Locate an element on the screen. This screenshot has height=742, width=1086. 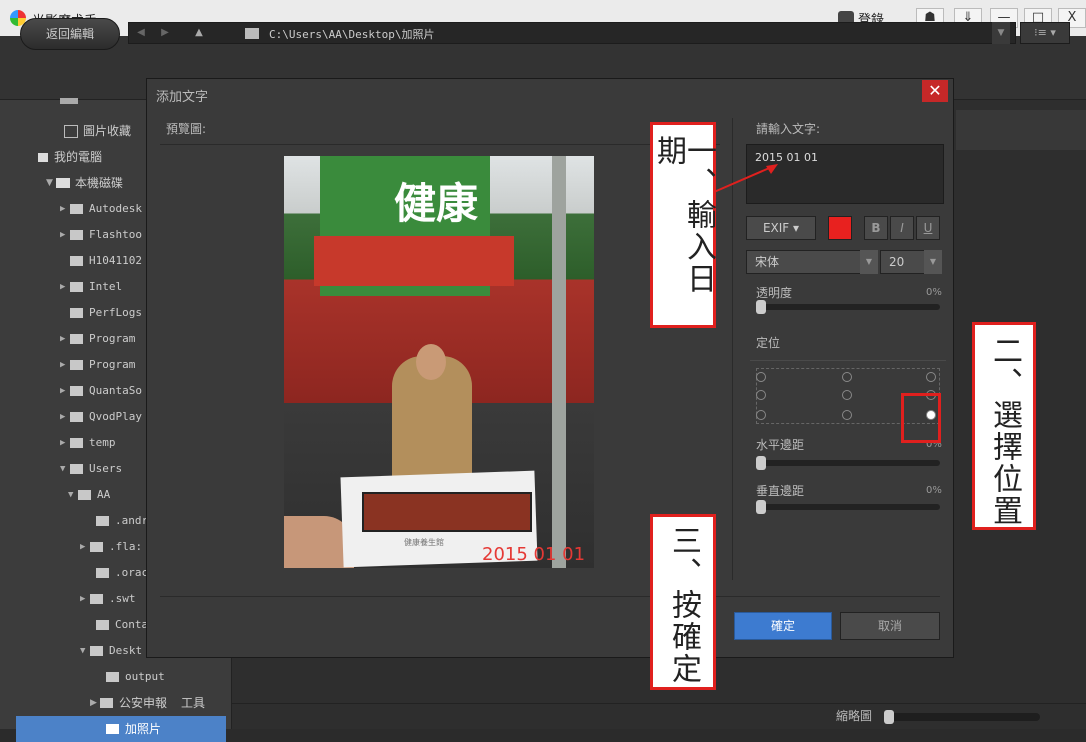
position-middle-center-radio is located at coordinates (847, 395).